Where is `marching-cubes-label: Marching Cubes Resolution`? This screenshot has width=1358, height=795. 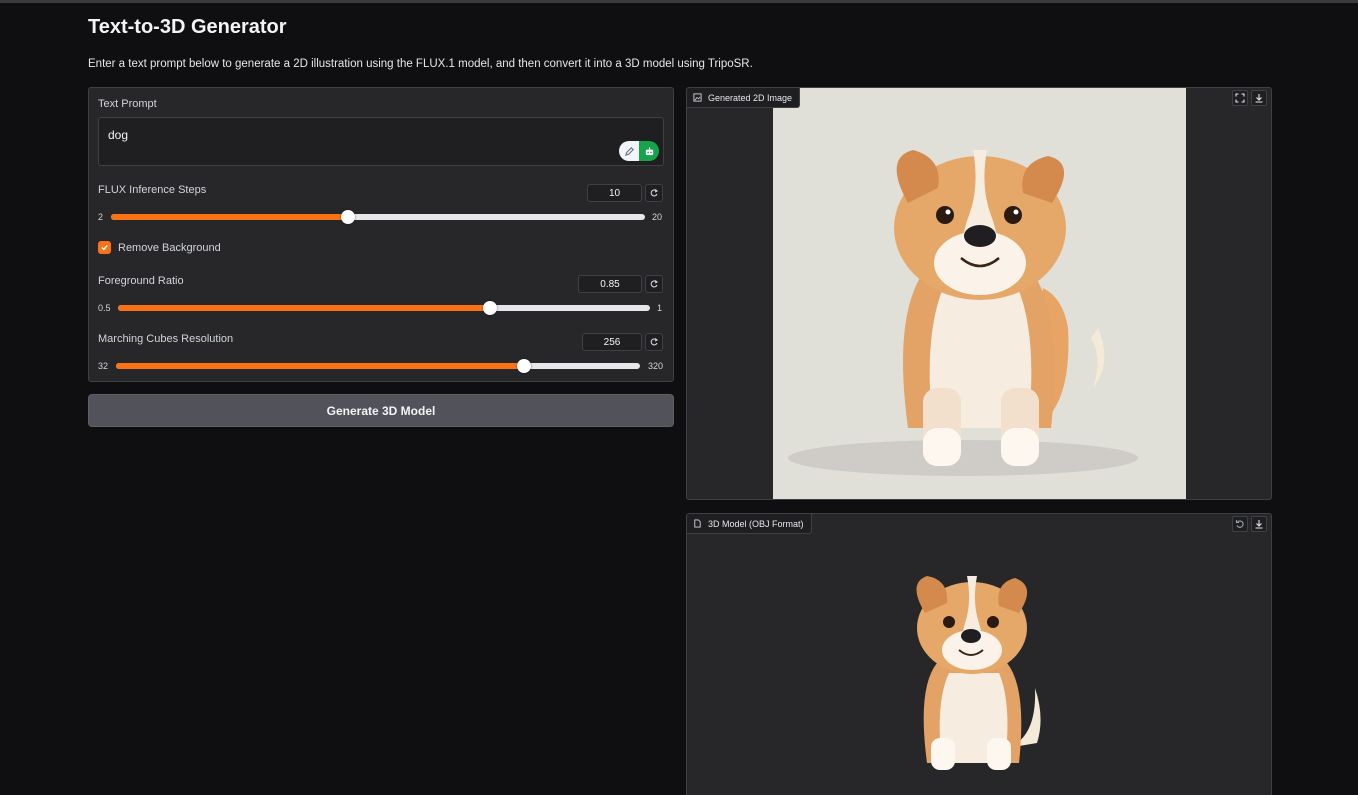
marching-cubes-label: Marching Cubes Resolution is located at coordinates (166, 339).